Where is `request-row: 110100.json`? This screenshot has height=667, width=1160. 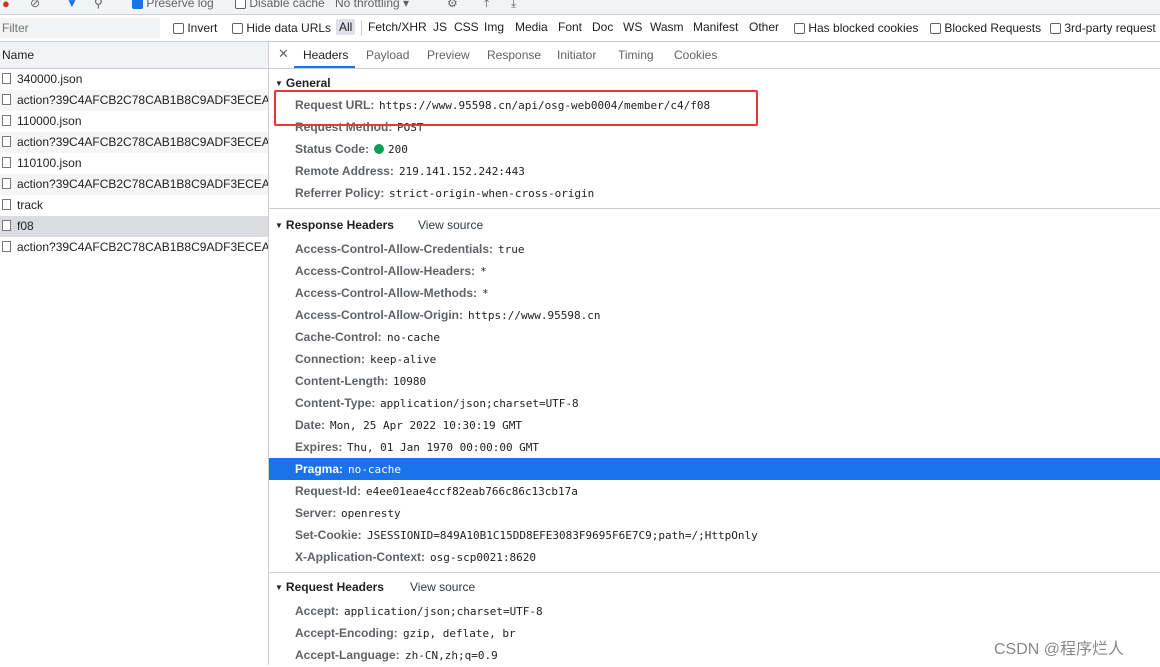
request-row: 110100.json is located at coordinates (134, 163).